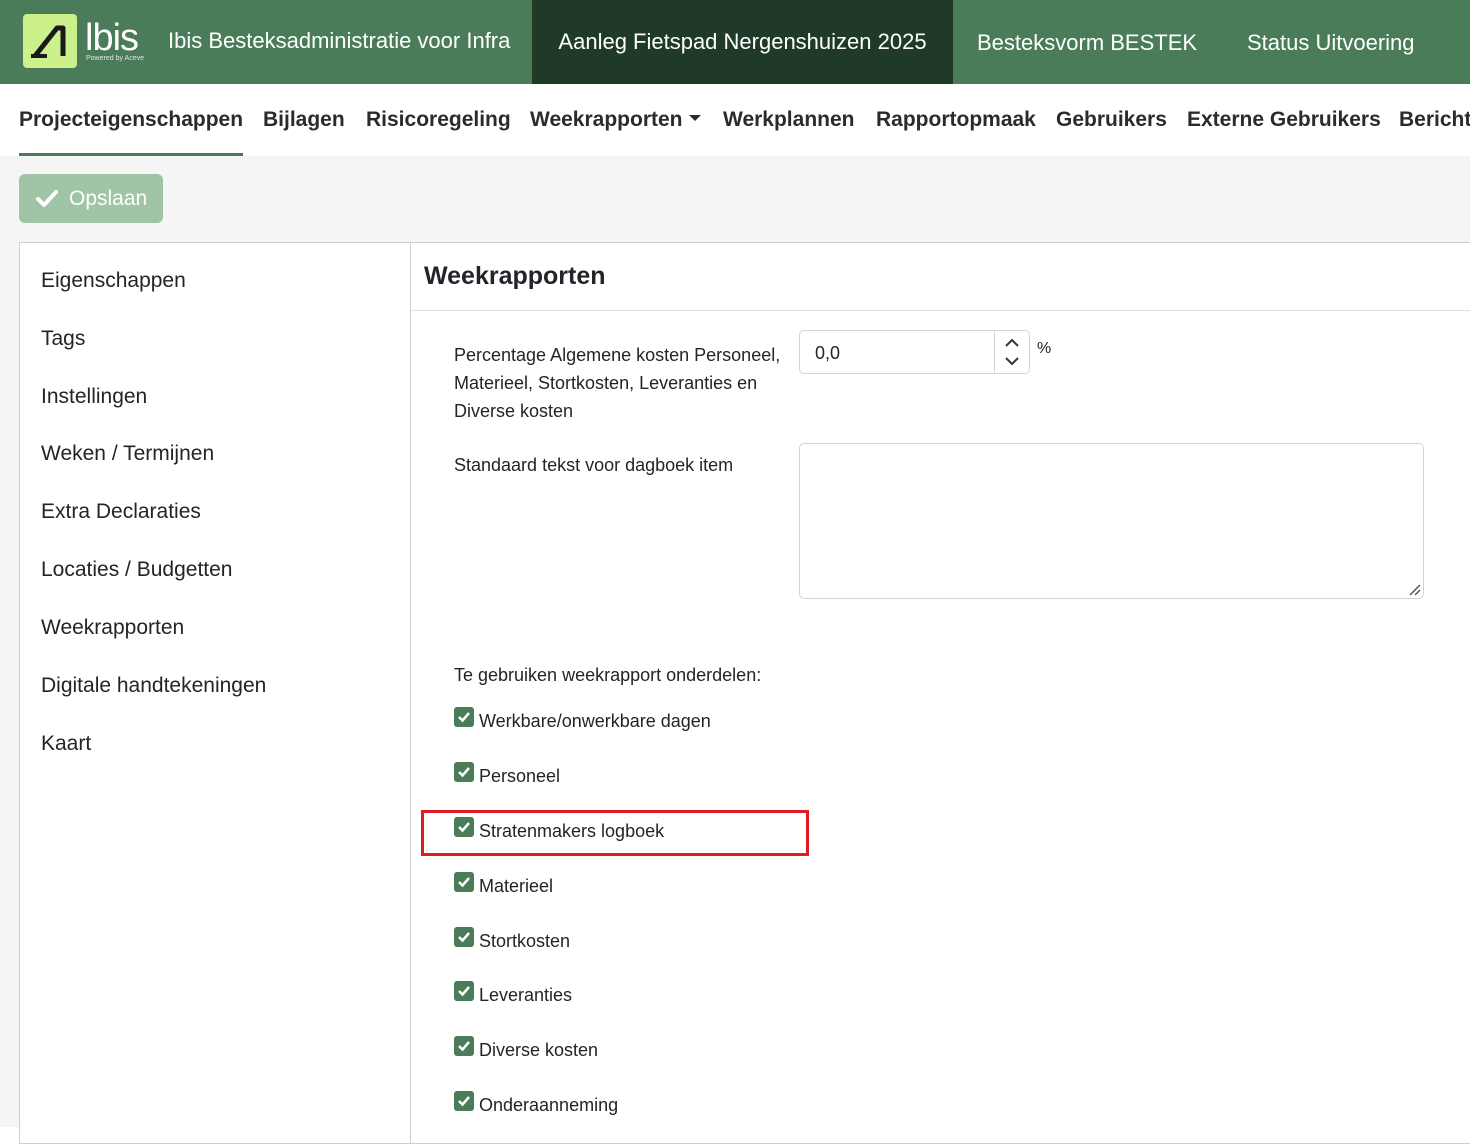 The image size is (1470, 1144). Describe the element at coordinates (788, 120) in the screenshot. I see `tab-werkplannen: Werkplannen` at that location.